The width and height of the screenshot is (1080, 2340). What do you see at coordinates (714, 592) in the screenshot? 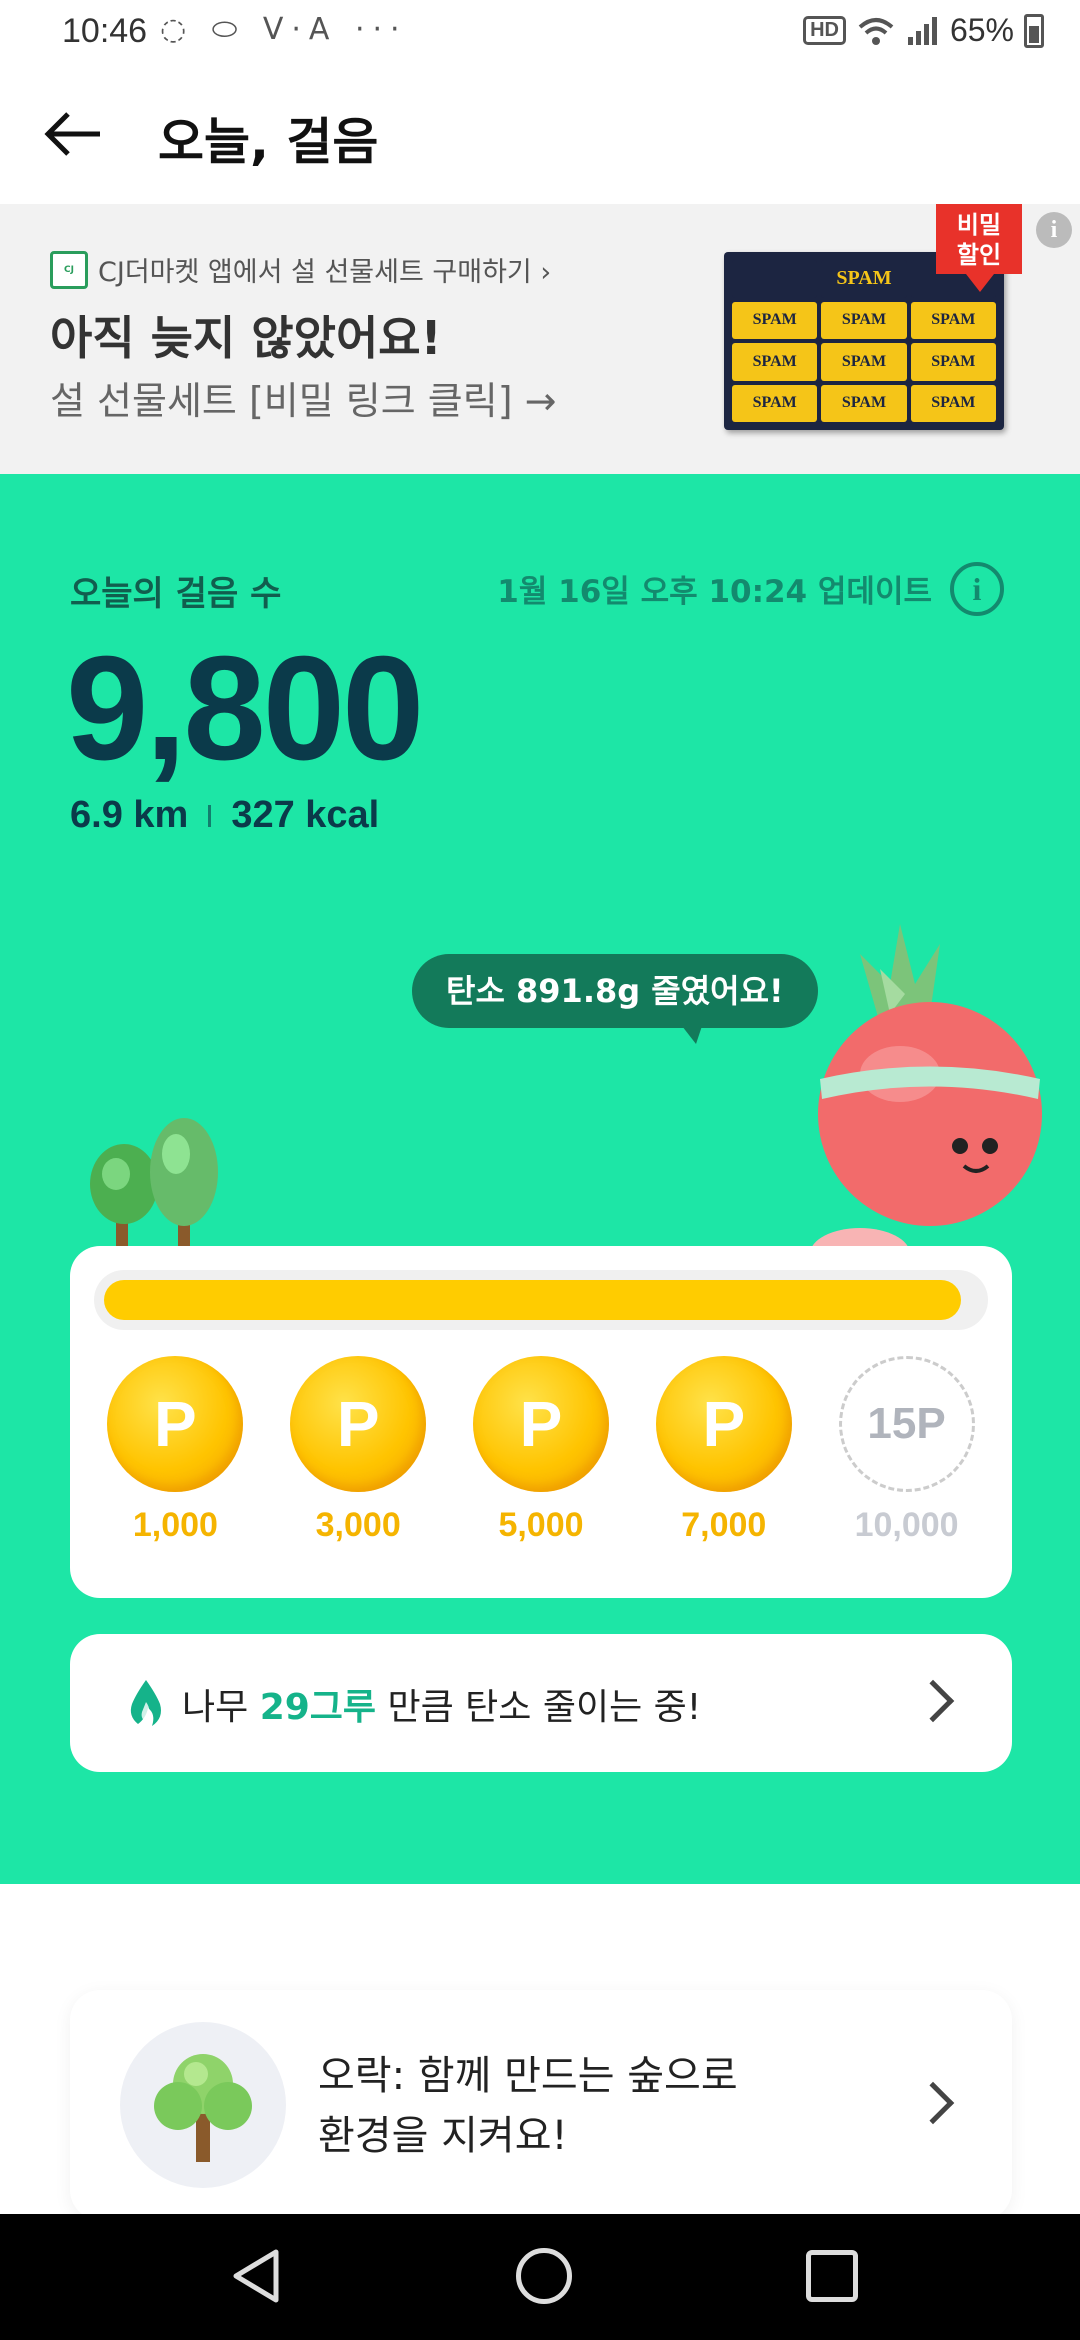
I see `update-timestamp: 1월 16일 오후 10:24 업데이트` at bounding box center [714, 592].